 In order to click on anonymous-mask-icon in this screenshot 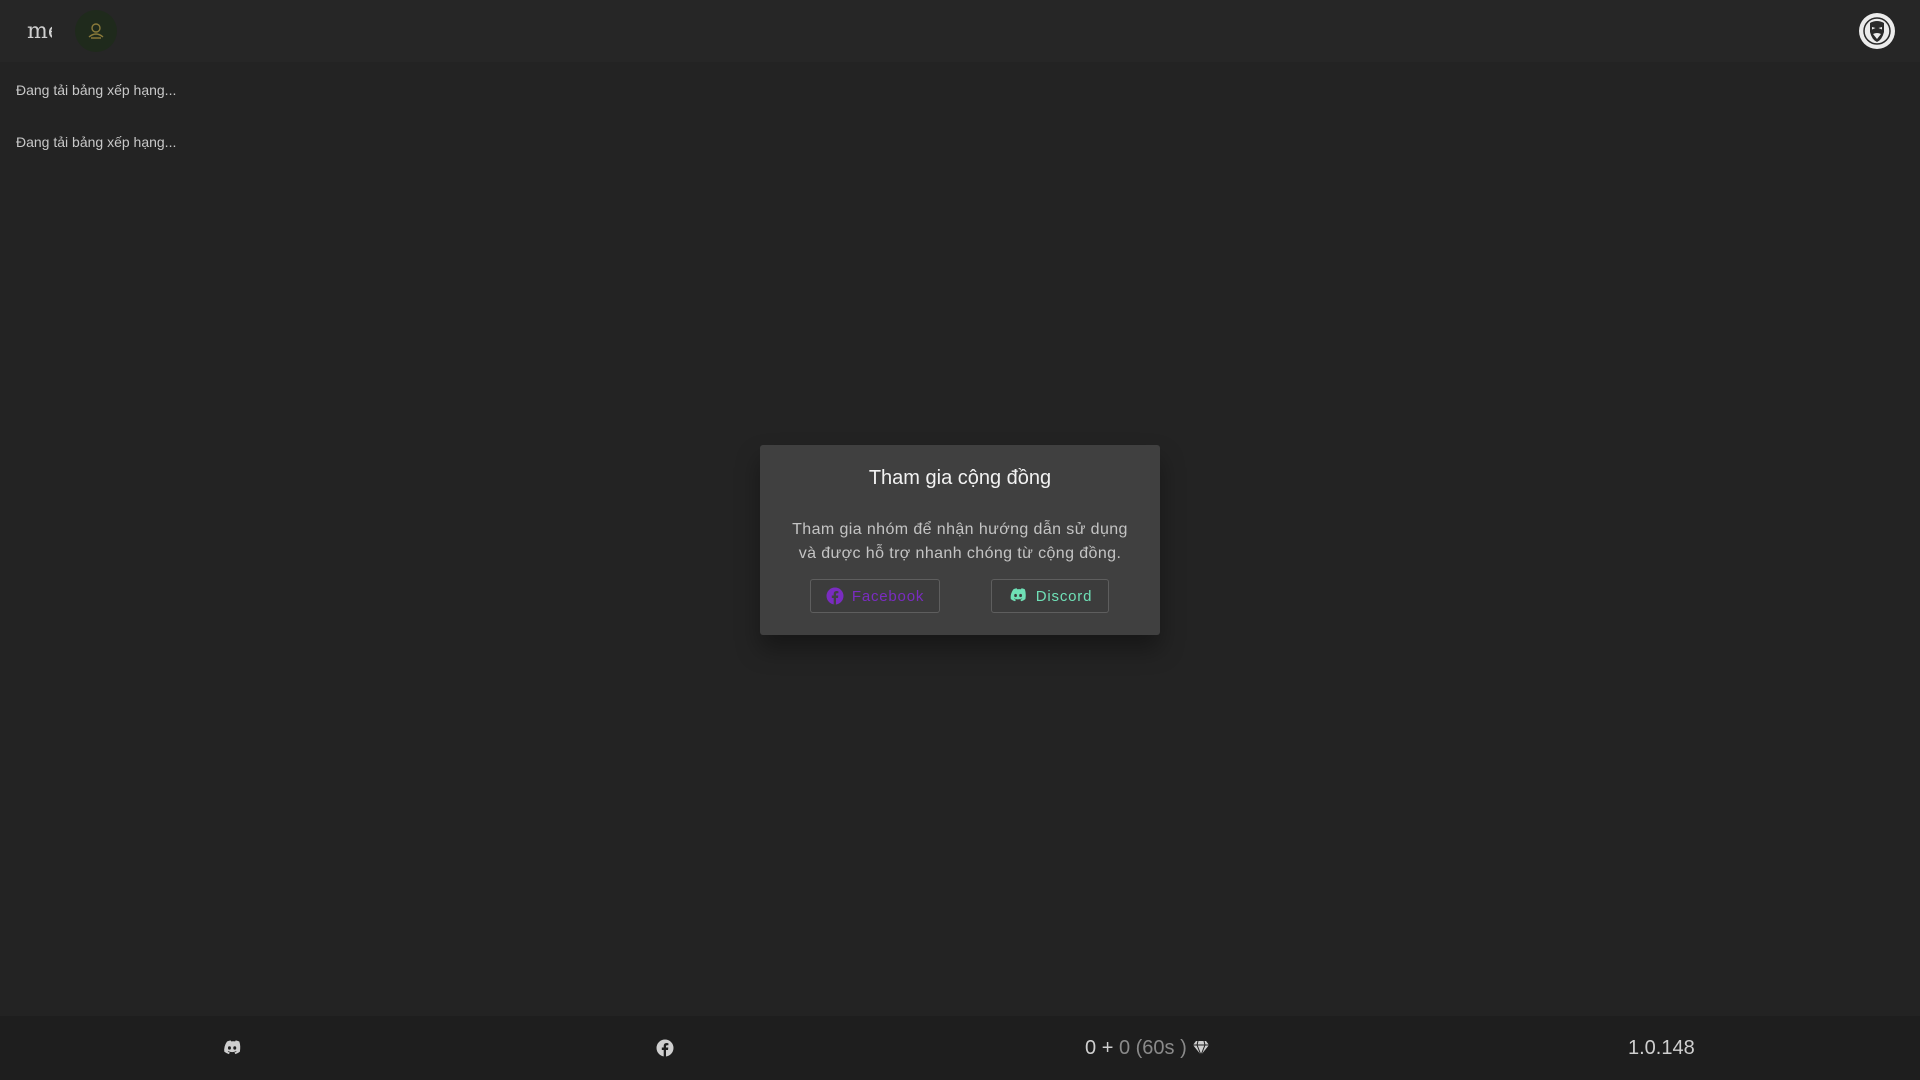, I will do `click(1877, 31)`.